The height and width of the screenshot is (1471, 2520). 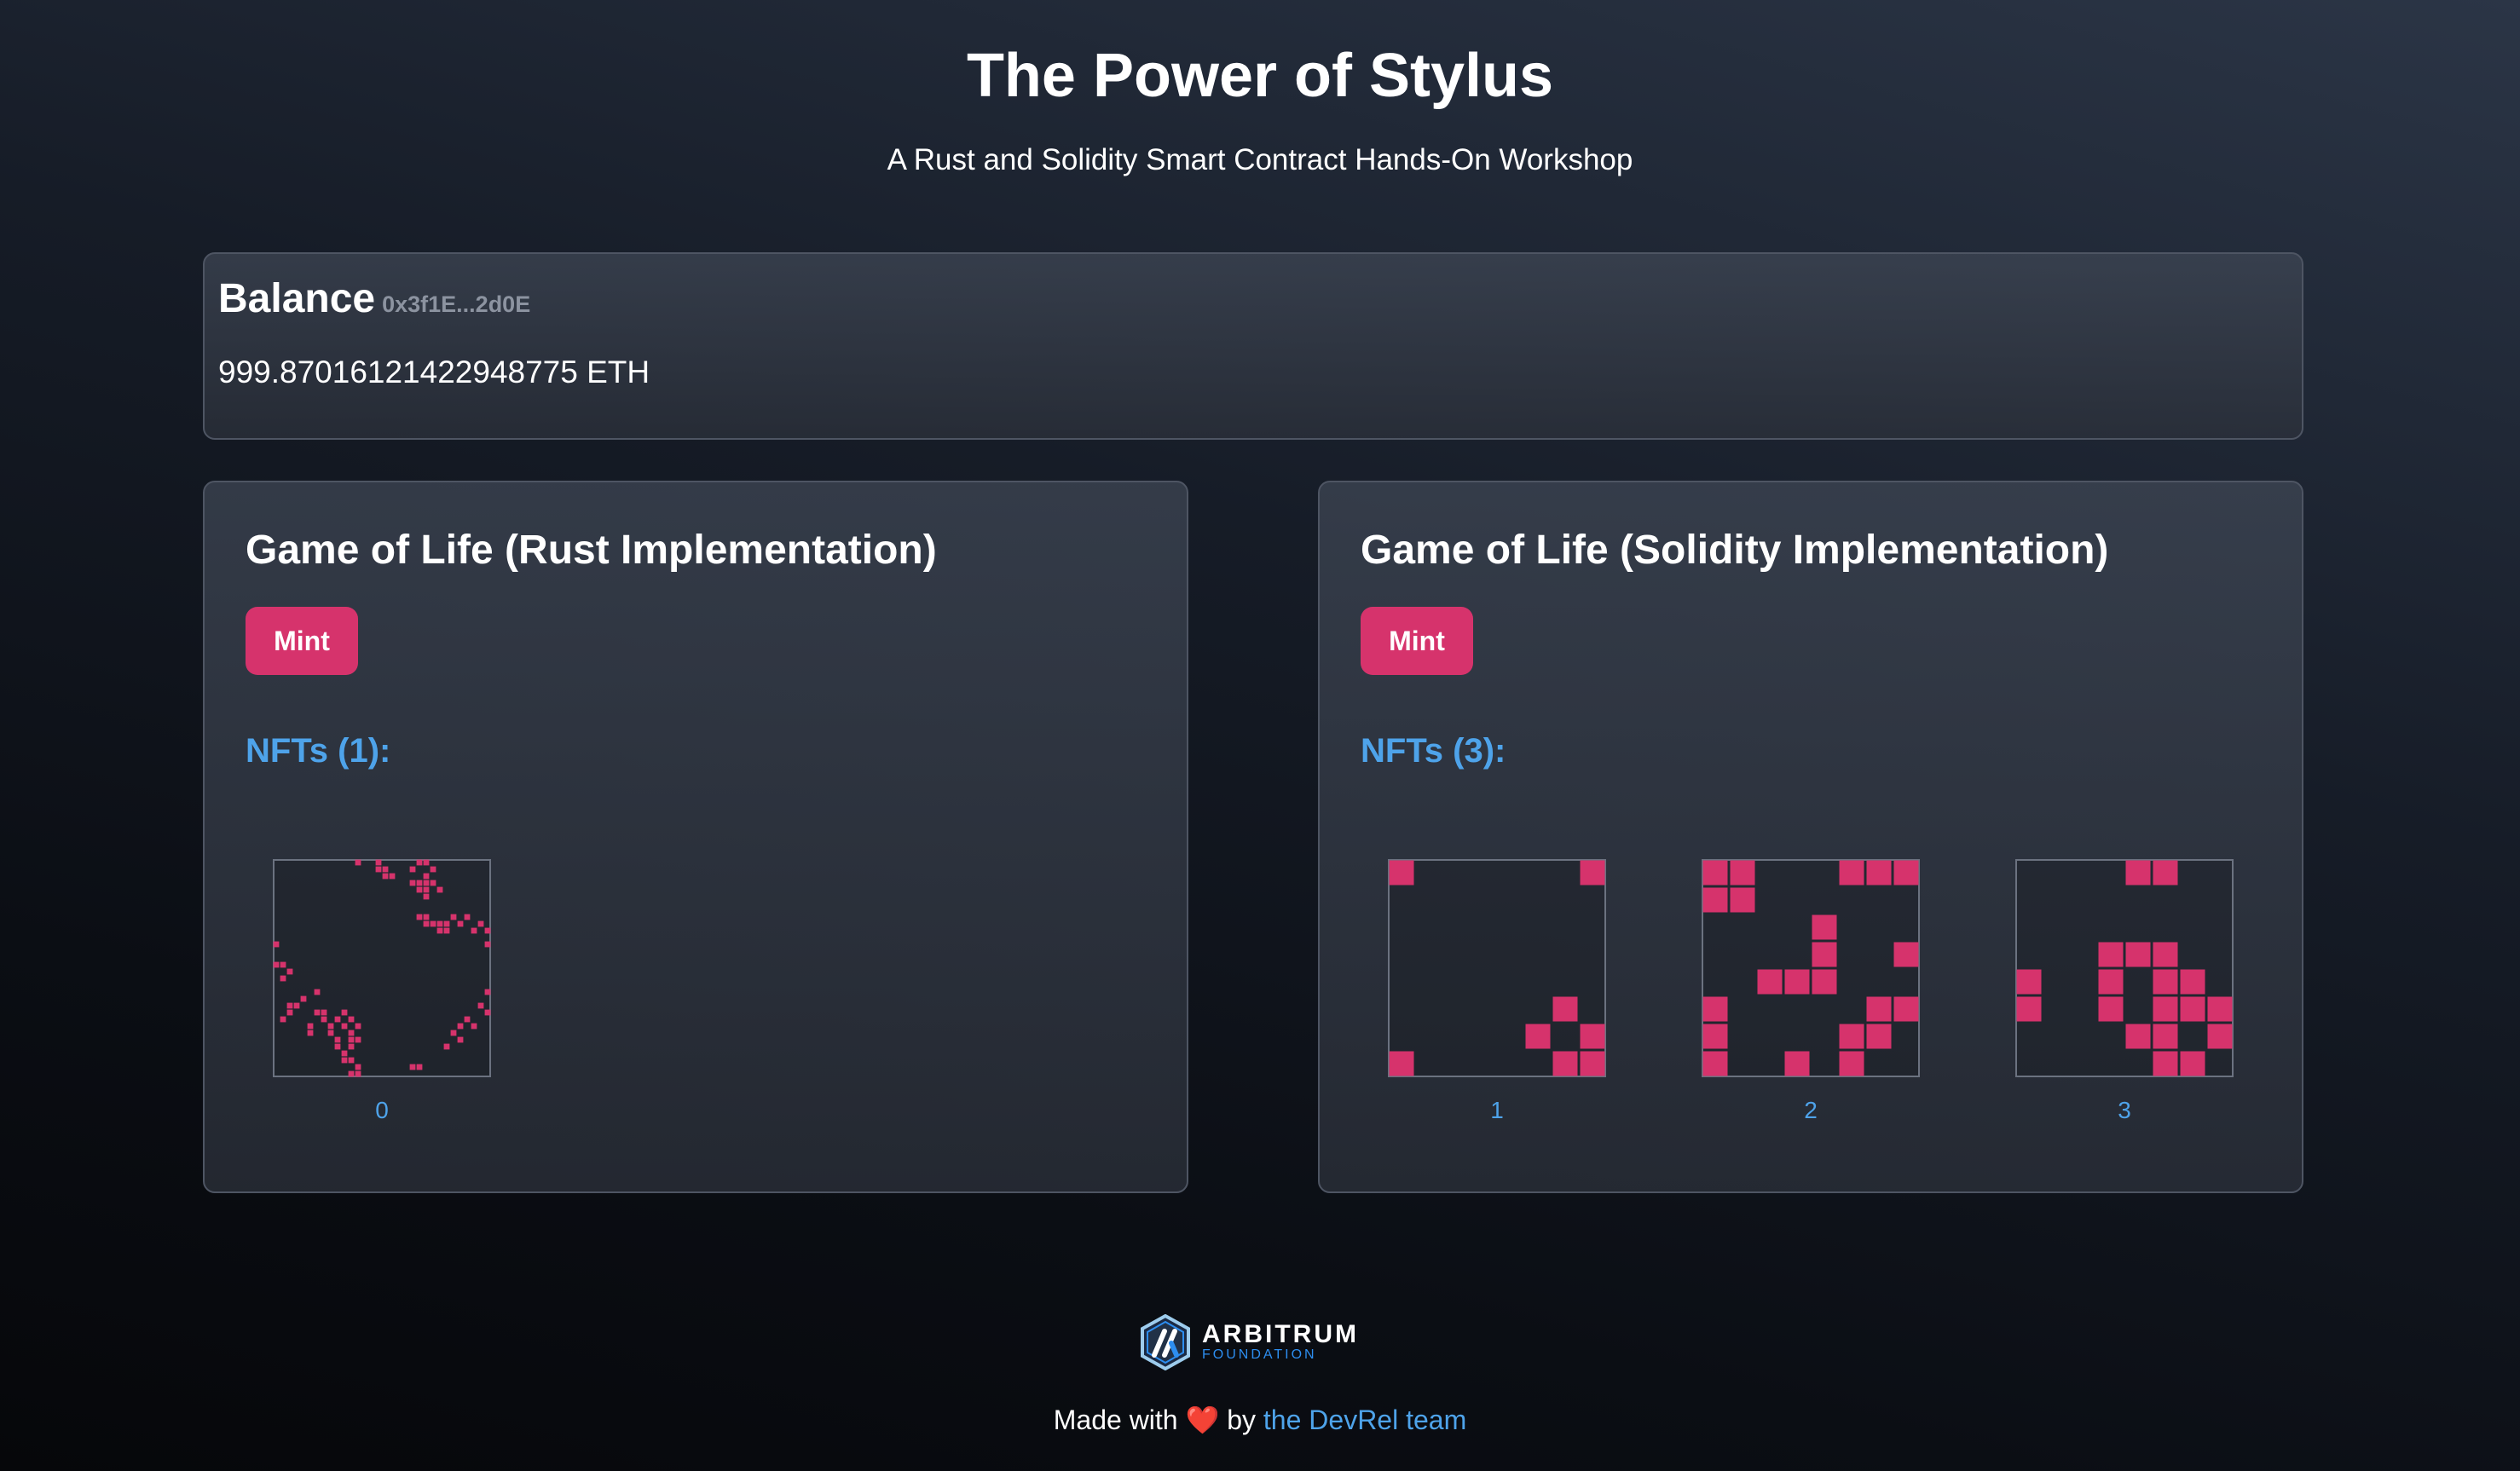 I want to click on solidity-mint-button: Mint, so click(x=1417, y=641).